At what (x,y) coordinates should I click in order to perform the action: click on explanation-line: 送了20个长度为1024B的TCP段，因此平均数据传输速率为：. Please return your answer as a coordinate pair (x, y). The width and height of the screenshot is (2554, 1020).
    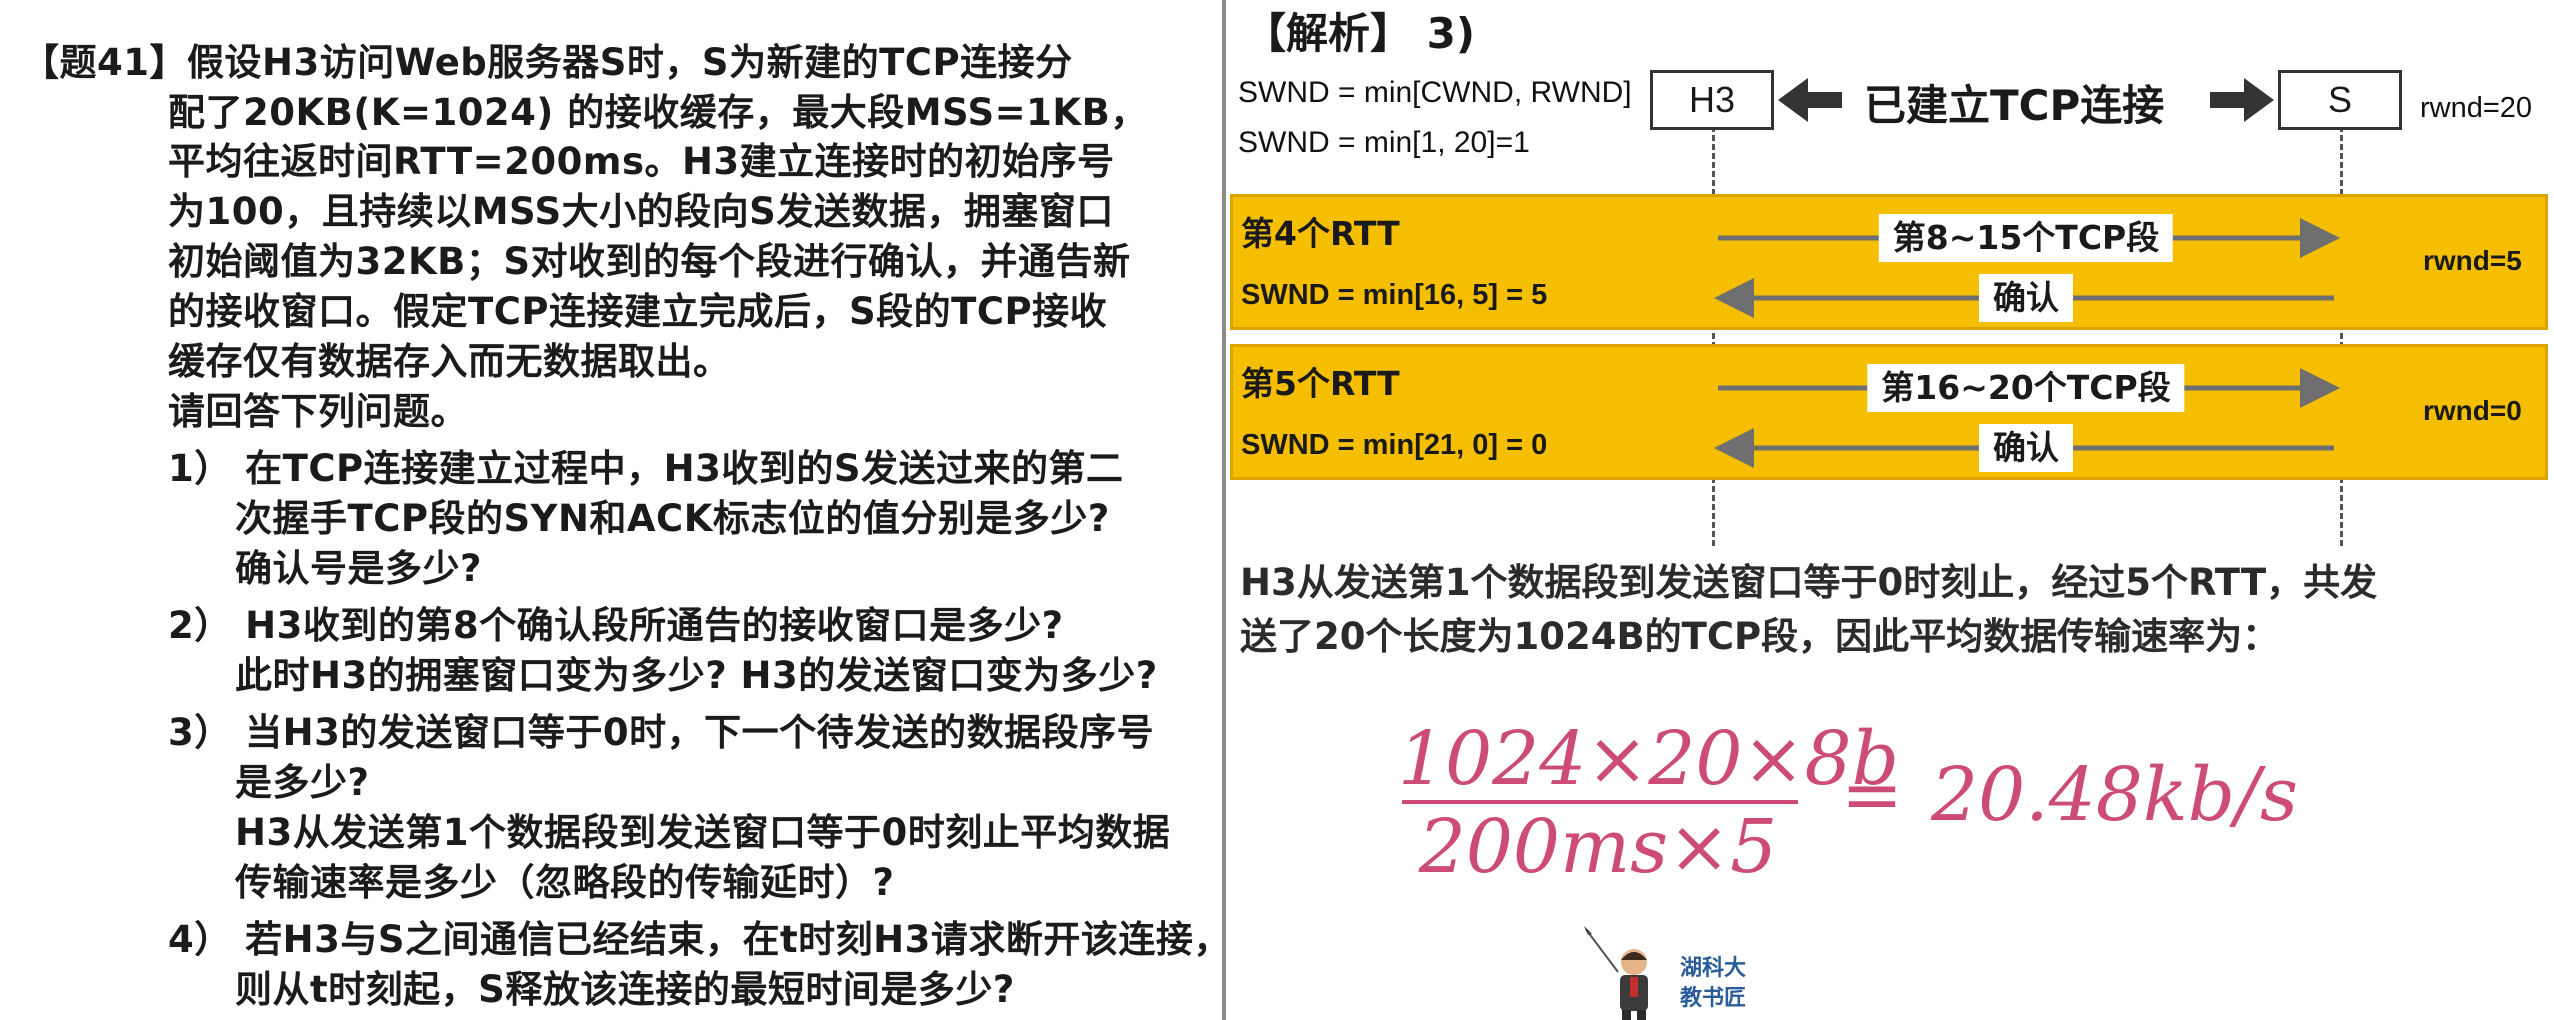
    Looking at the image, I should click on (1760, 636).